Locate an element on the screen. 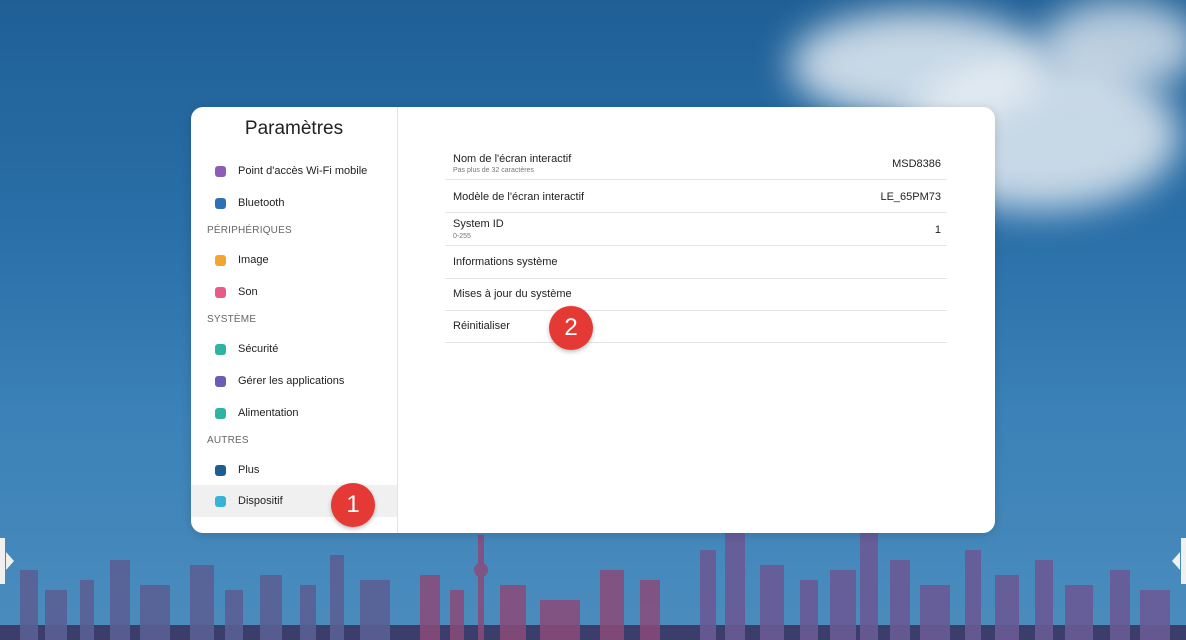 Image resolution: width=1186 pixels, height=640 pixels. row-interactive-display-model: Modèle de l'écran interactif LE_65PM73 is located at coordinates (696, 196).